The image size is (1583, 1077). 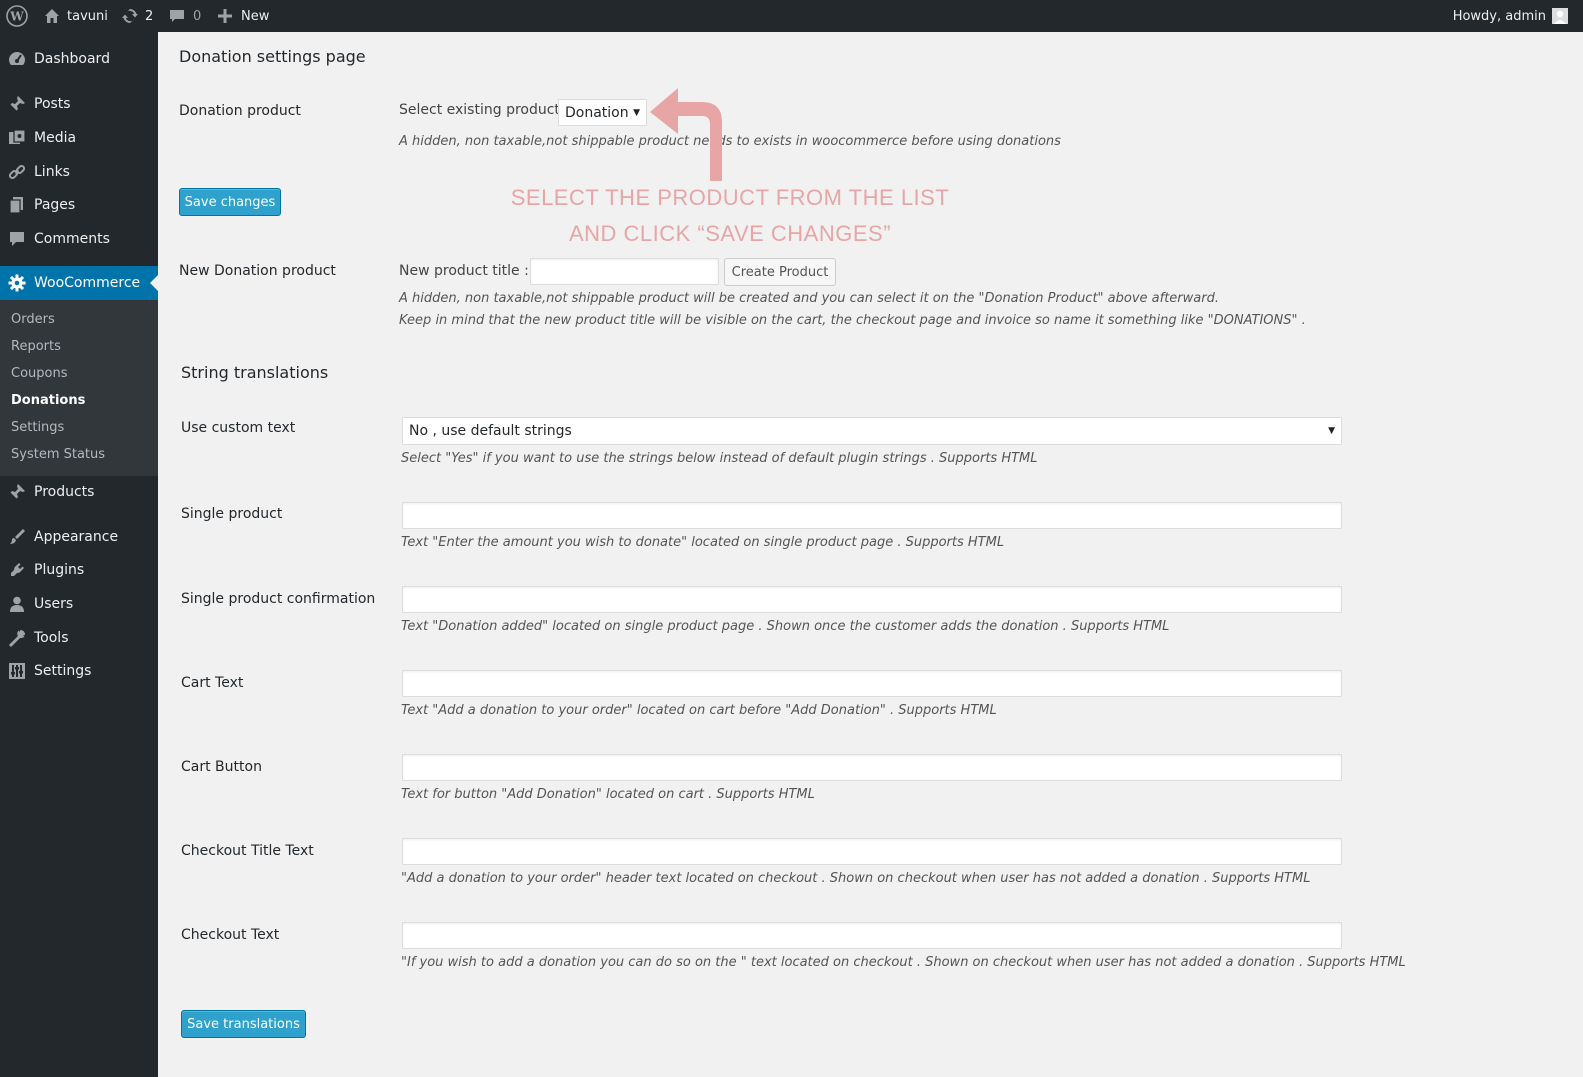 I want to click on donation-product-label: Donation product, so click(x=240, y=111).